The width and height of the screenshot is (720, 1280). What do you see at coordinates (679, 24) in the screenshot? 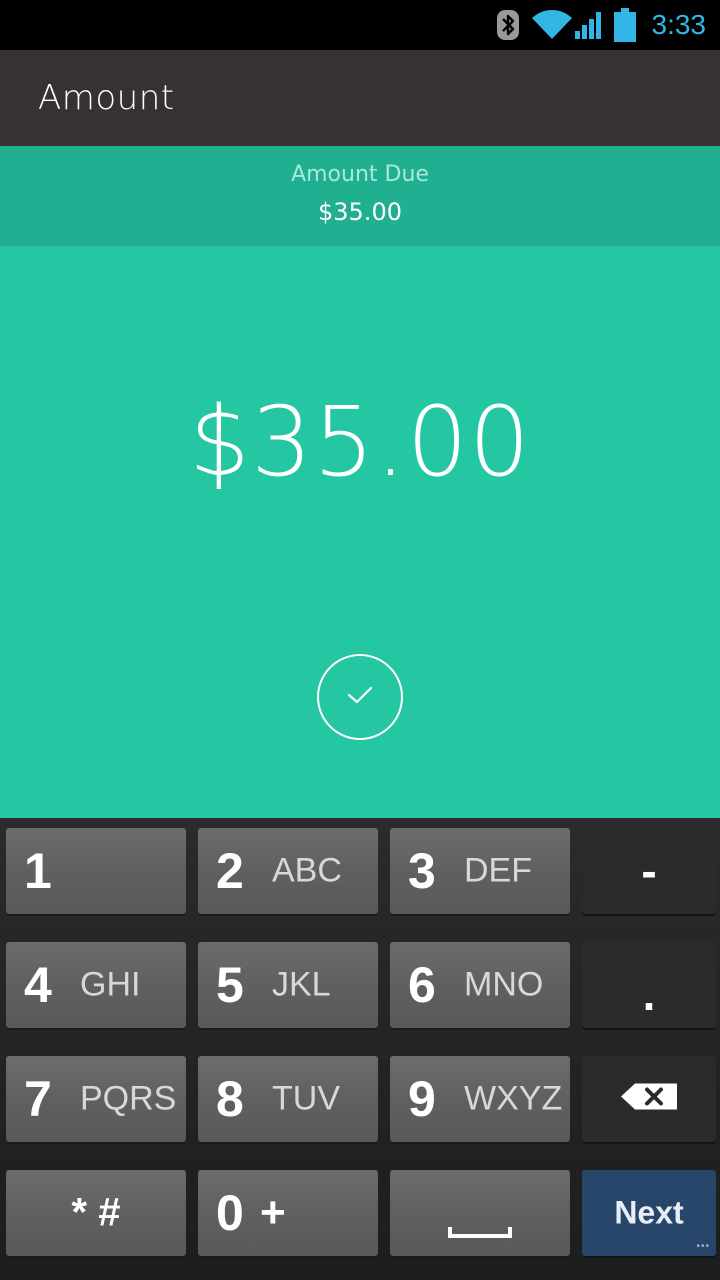
I see `status-time: 3:33` at bounding box center [679, 24].